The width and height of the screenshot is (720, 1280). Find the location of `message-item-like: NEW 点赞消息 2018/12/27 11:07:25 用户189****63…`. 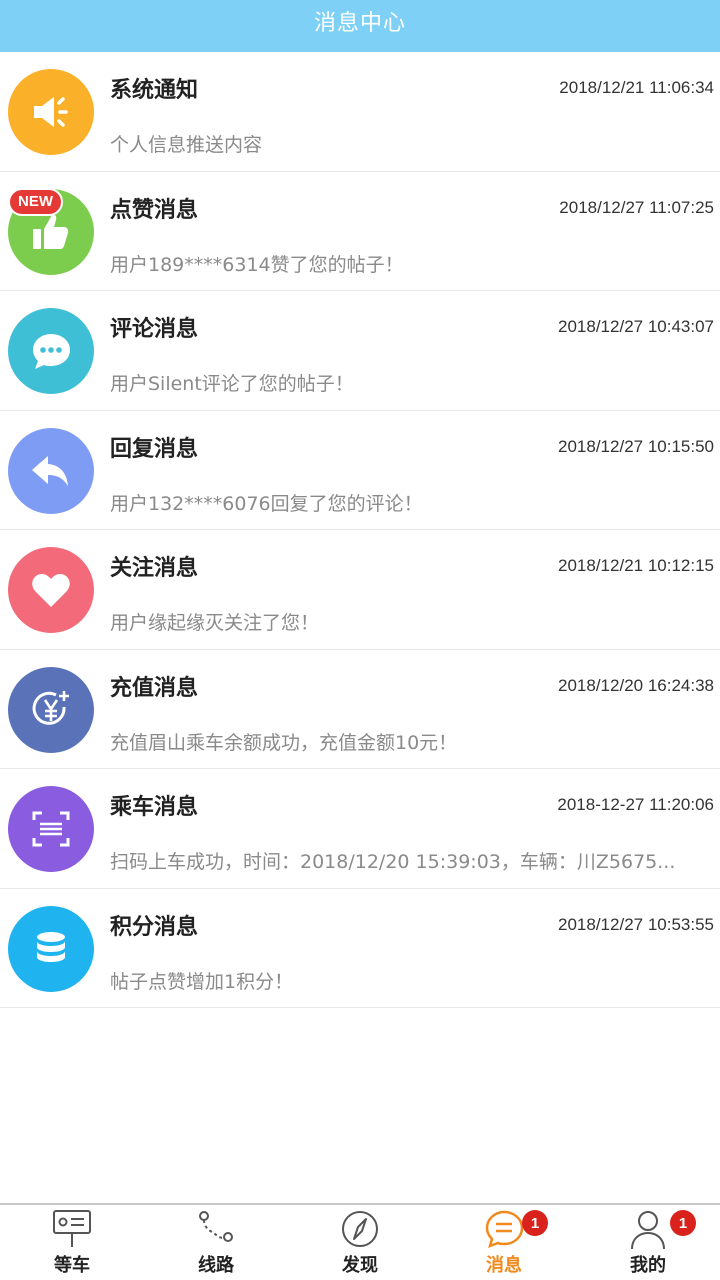

message-item-like: NEW 点赞消息 2018/12/27 11:07:25 用户189****63… is located at coordinates (360, 231).